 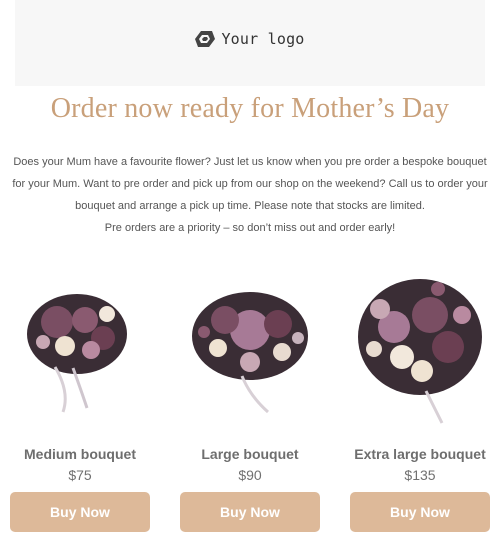 What do you see at coordinates (420, 454) in the screenshot?
I see `product-name: Extra large bouquet` at bounding box center [420, 454].